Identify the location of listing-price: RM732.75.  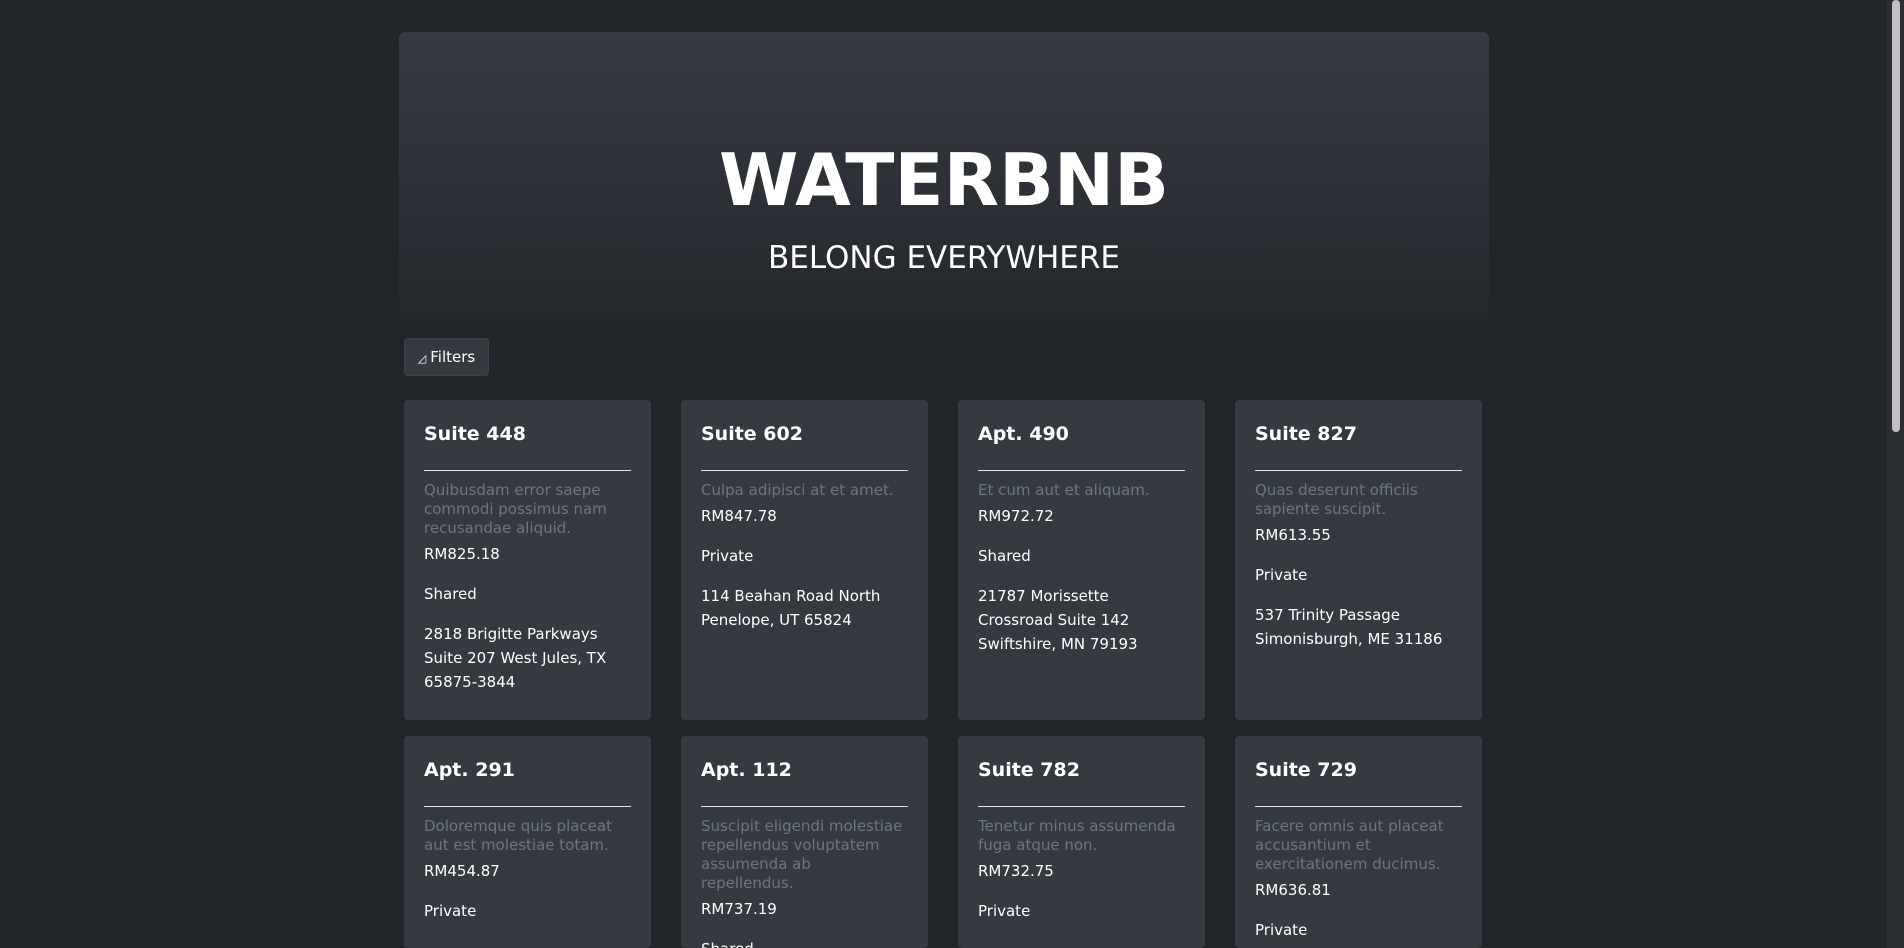
(1016, 871).